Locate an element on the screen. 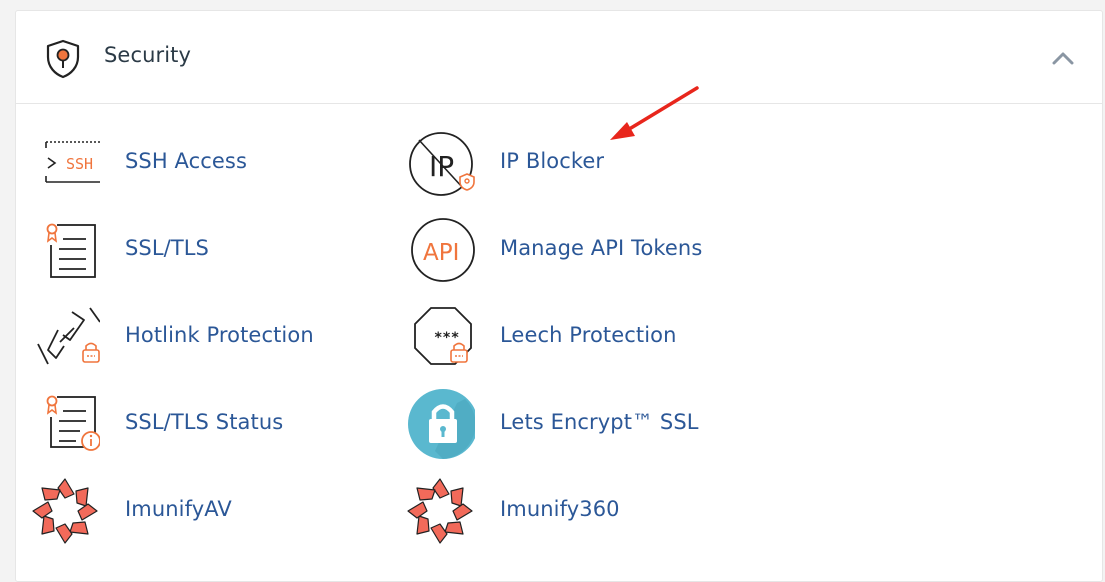 This screenshot has height=582, width=1105. item-label: IP Blocker is located at coordinates (552, 161).